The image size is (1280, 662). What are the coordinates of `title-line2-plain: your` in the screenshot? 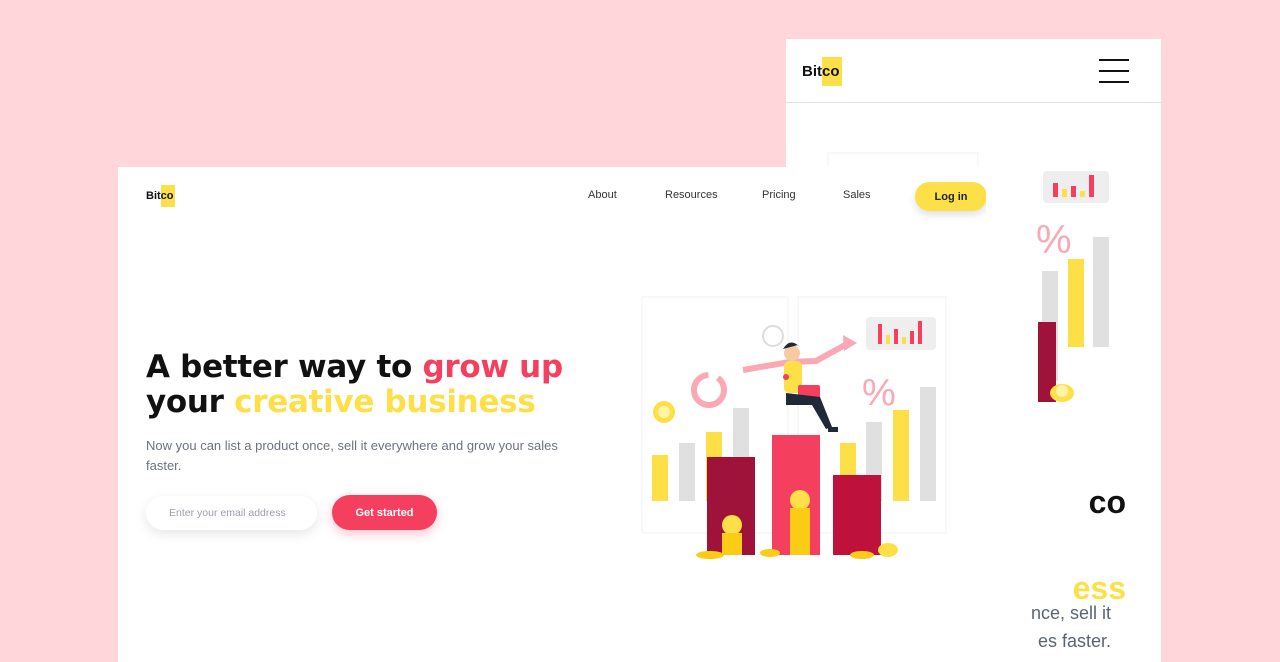 It's located at (190, 402).